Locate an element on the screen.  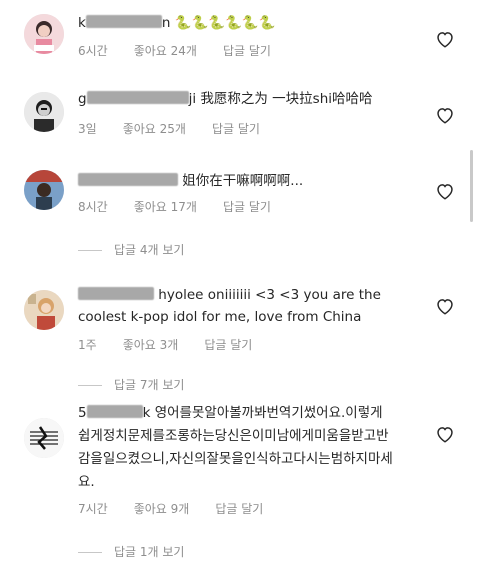
view-replies-label: 답글 1개 보기 is located at coordinates (149, 552).